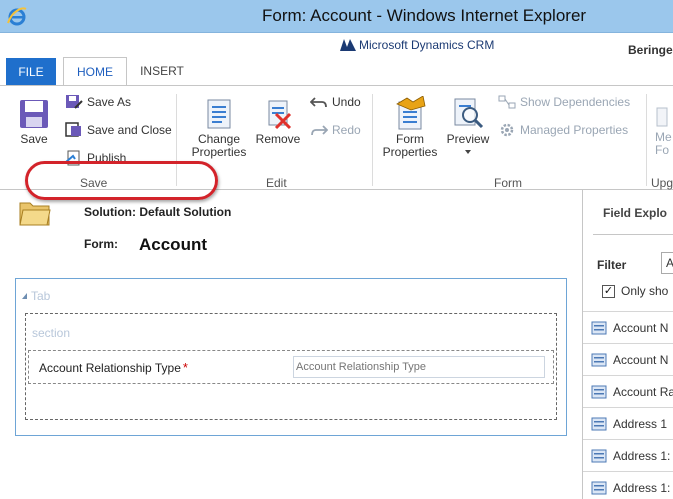  I want to click on undo-label: Undo, so click(346, 102).